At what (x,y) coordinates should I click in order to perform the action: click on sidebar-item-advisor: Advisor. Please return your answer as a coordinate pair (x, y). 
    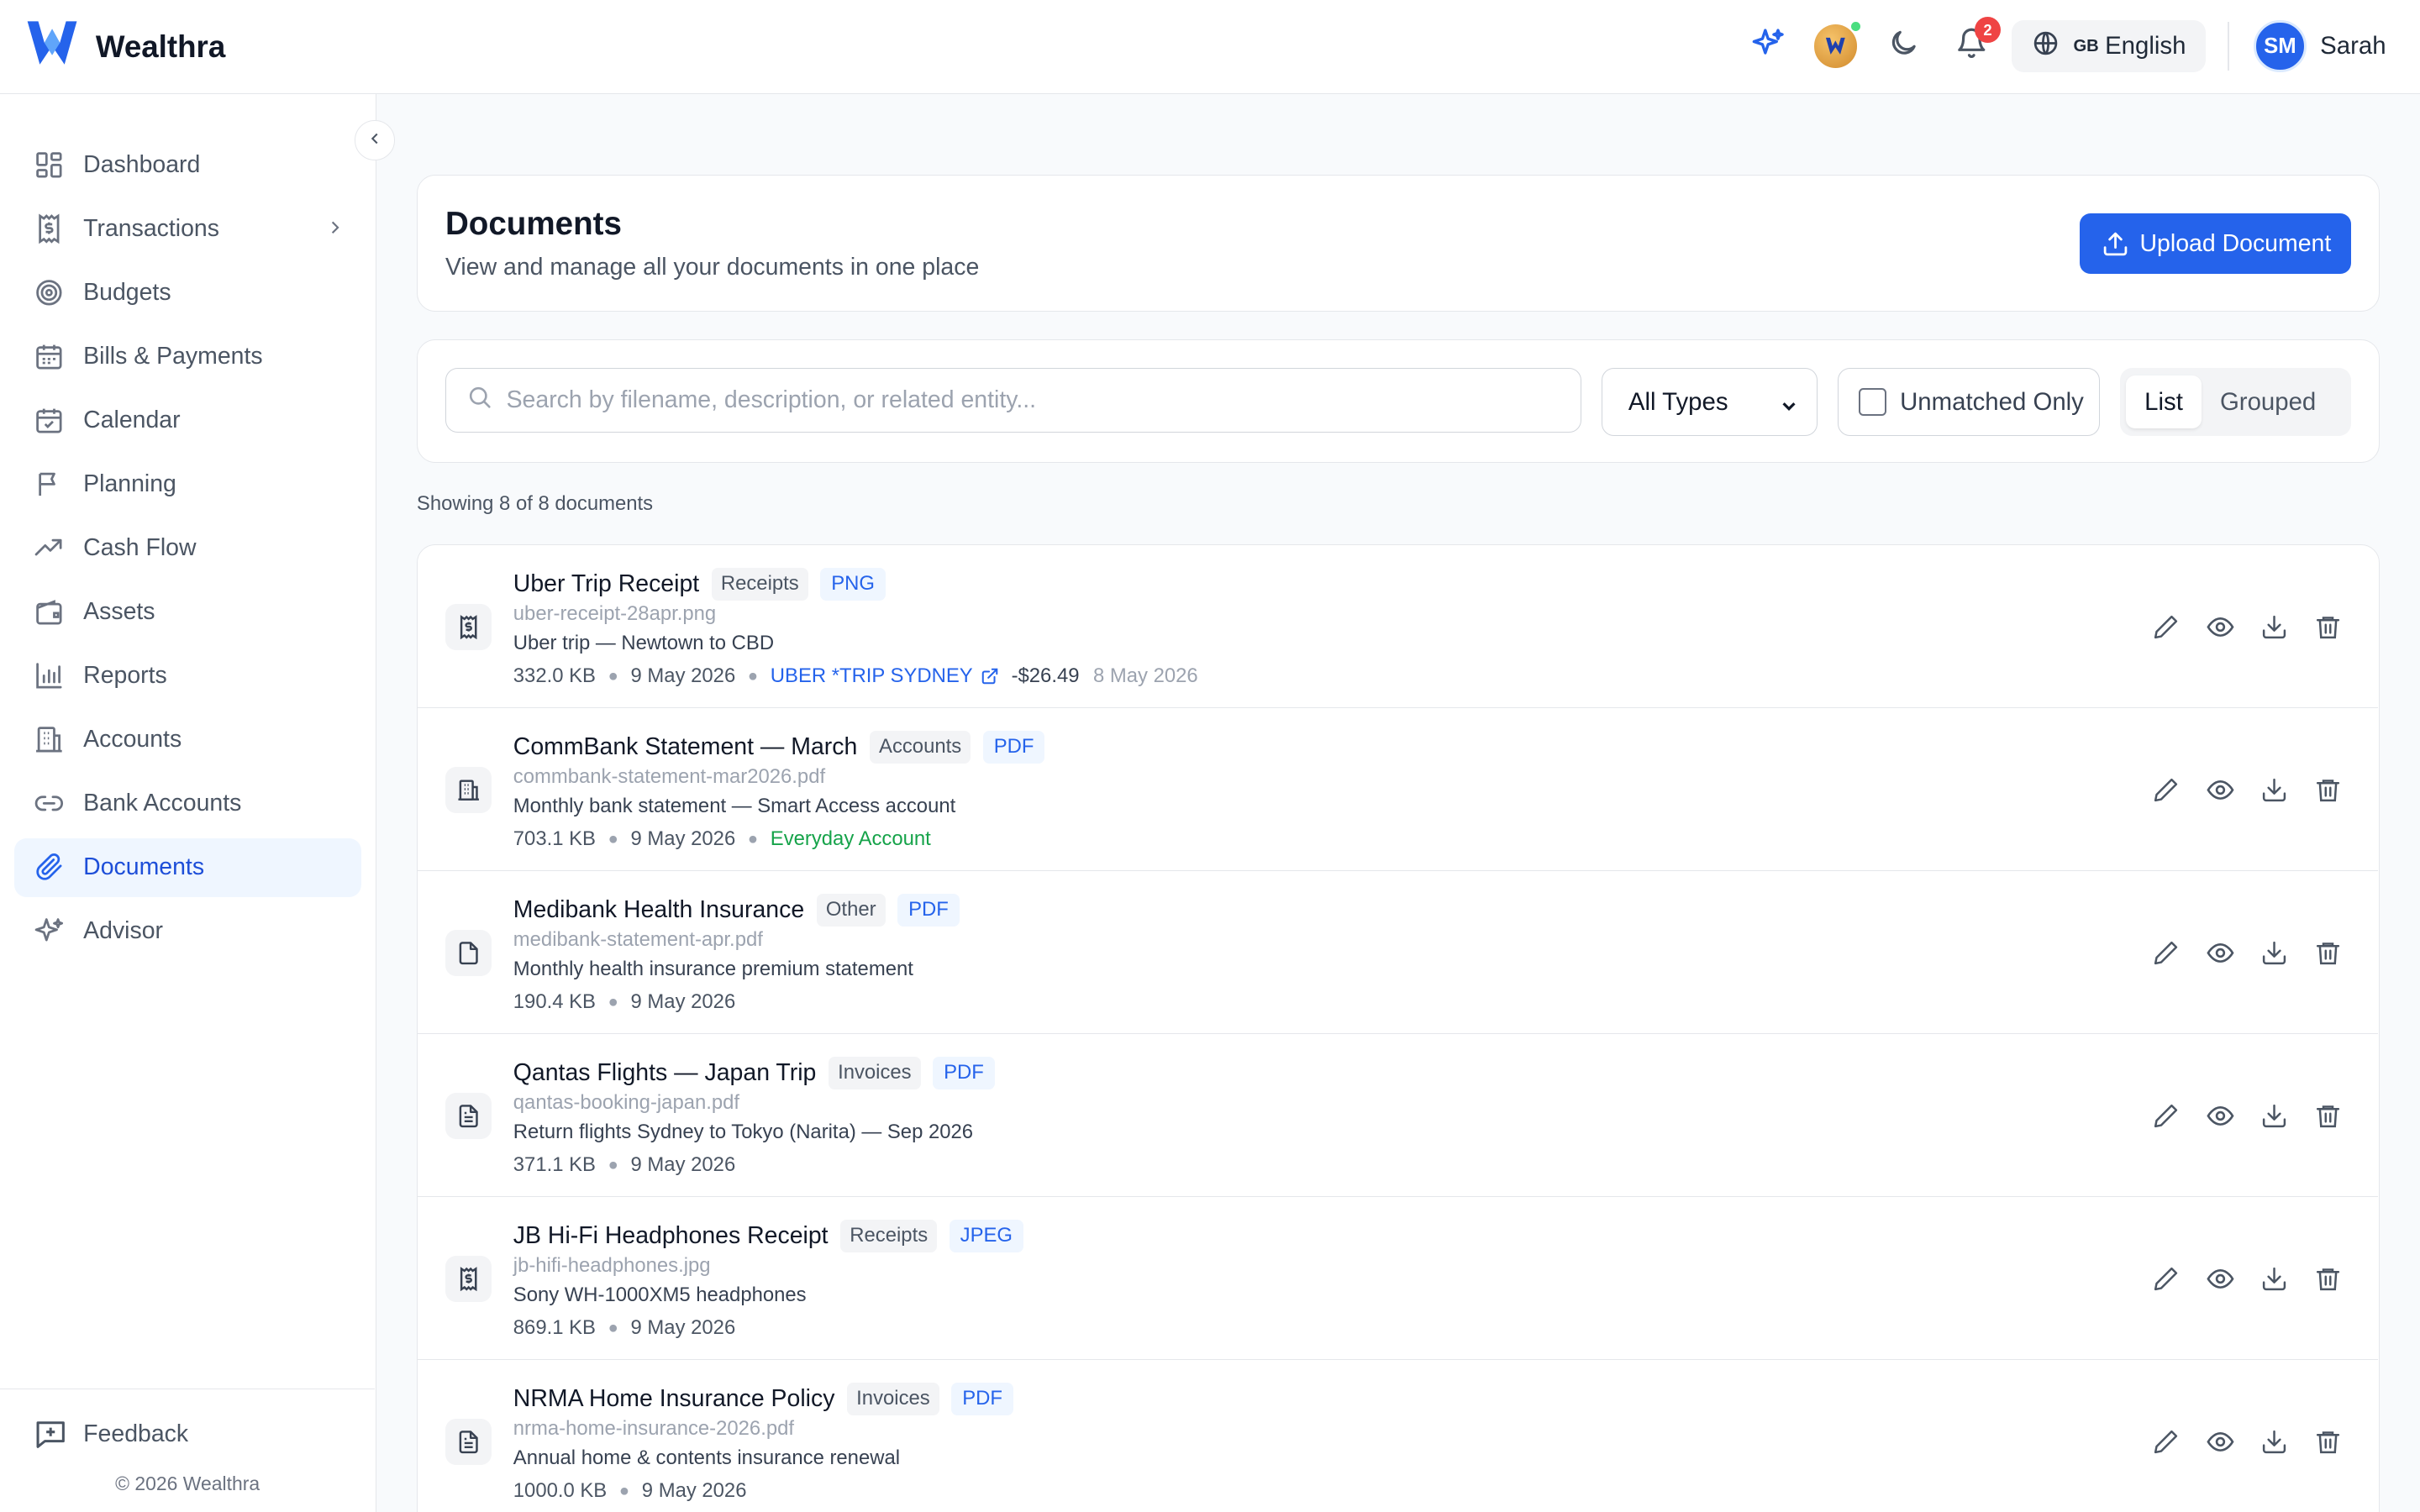
    Looking at the image, I should click on (187, 931).